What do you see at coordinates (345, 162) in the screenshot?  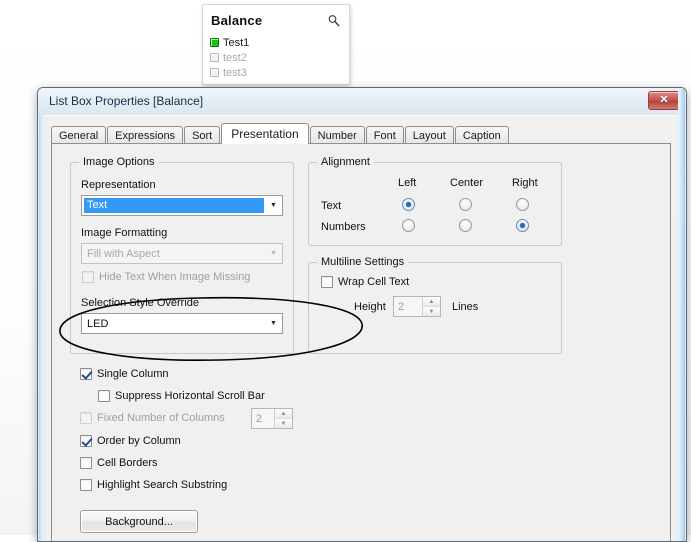 I see `alignment-group-label: Alignment` at bounding box center [345, 162].